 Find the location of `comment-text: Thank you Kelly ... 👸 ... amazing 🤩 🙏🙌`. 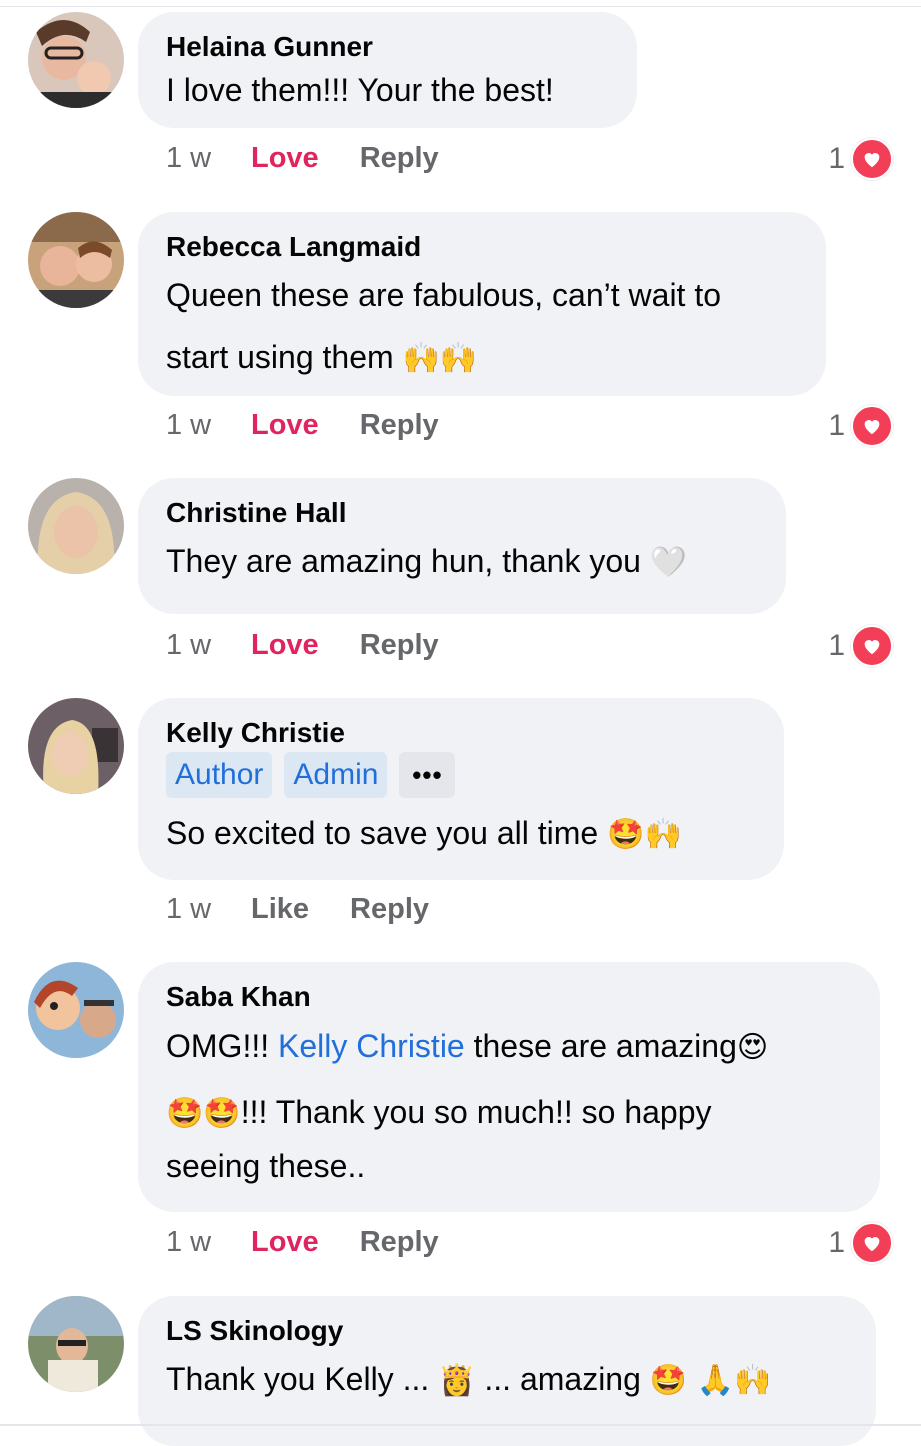

comment-text: Thank you Kelly ... 👸 ... amazing 🤩 🙏🙌 is located at coordinates (507, 1380).